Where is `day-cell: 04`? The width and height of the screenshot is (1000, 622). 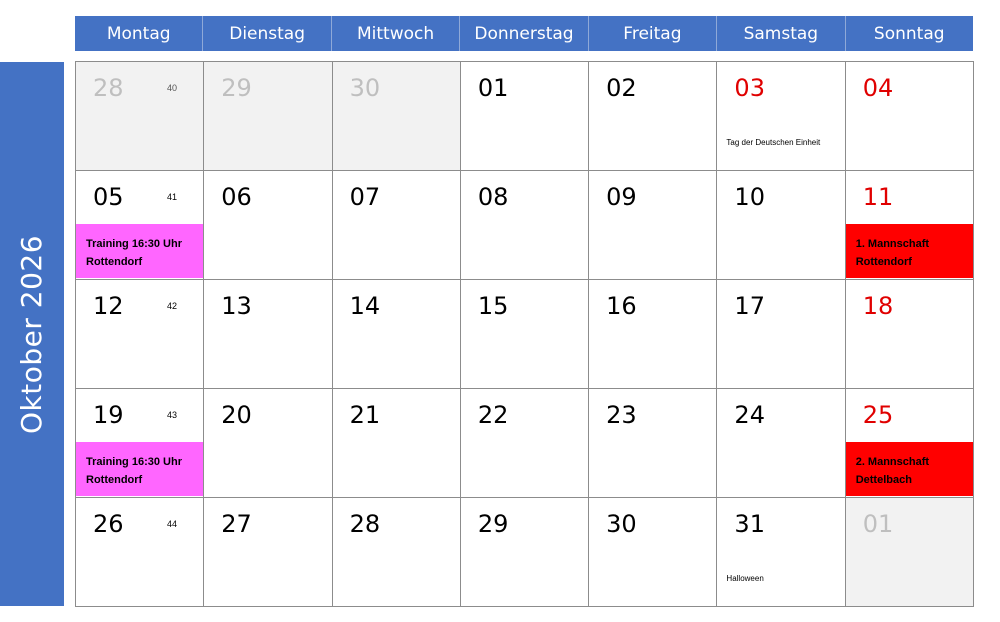
day-cell: 04 is located at coordinates (909, 116).